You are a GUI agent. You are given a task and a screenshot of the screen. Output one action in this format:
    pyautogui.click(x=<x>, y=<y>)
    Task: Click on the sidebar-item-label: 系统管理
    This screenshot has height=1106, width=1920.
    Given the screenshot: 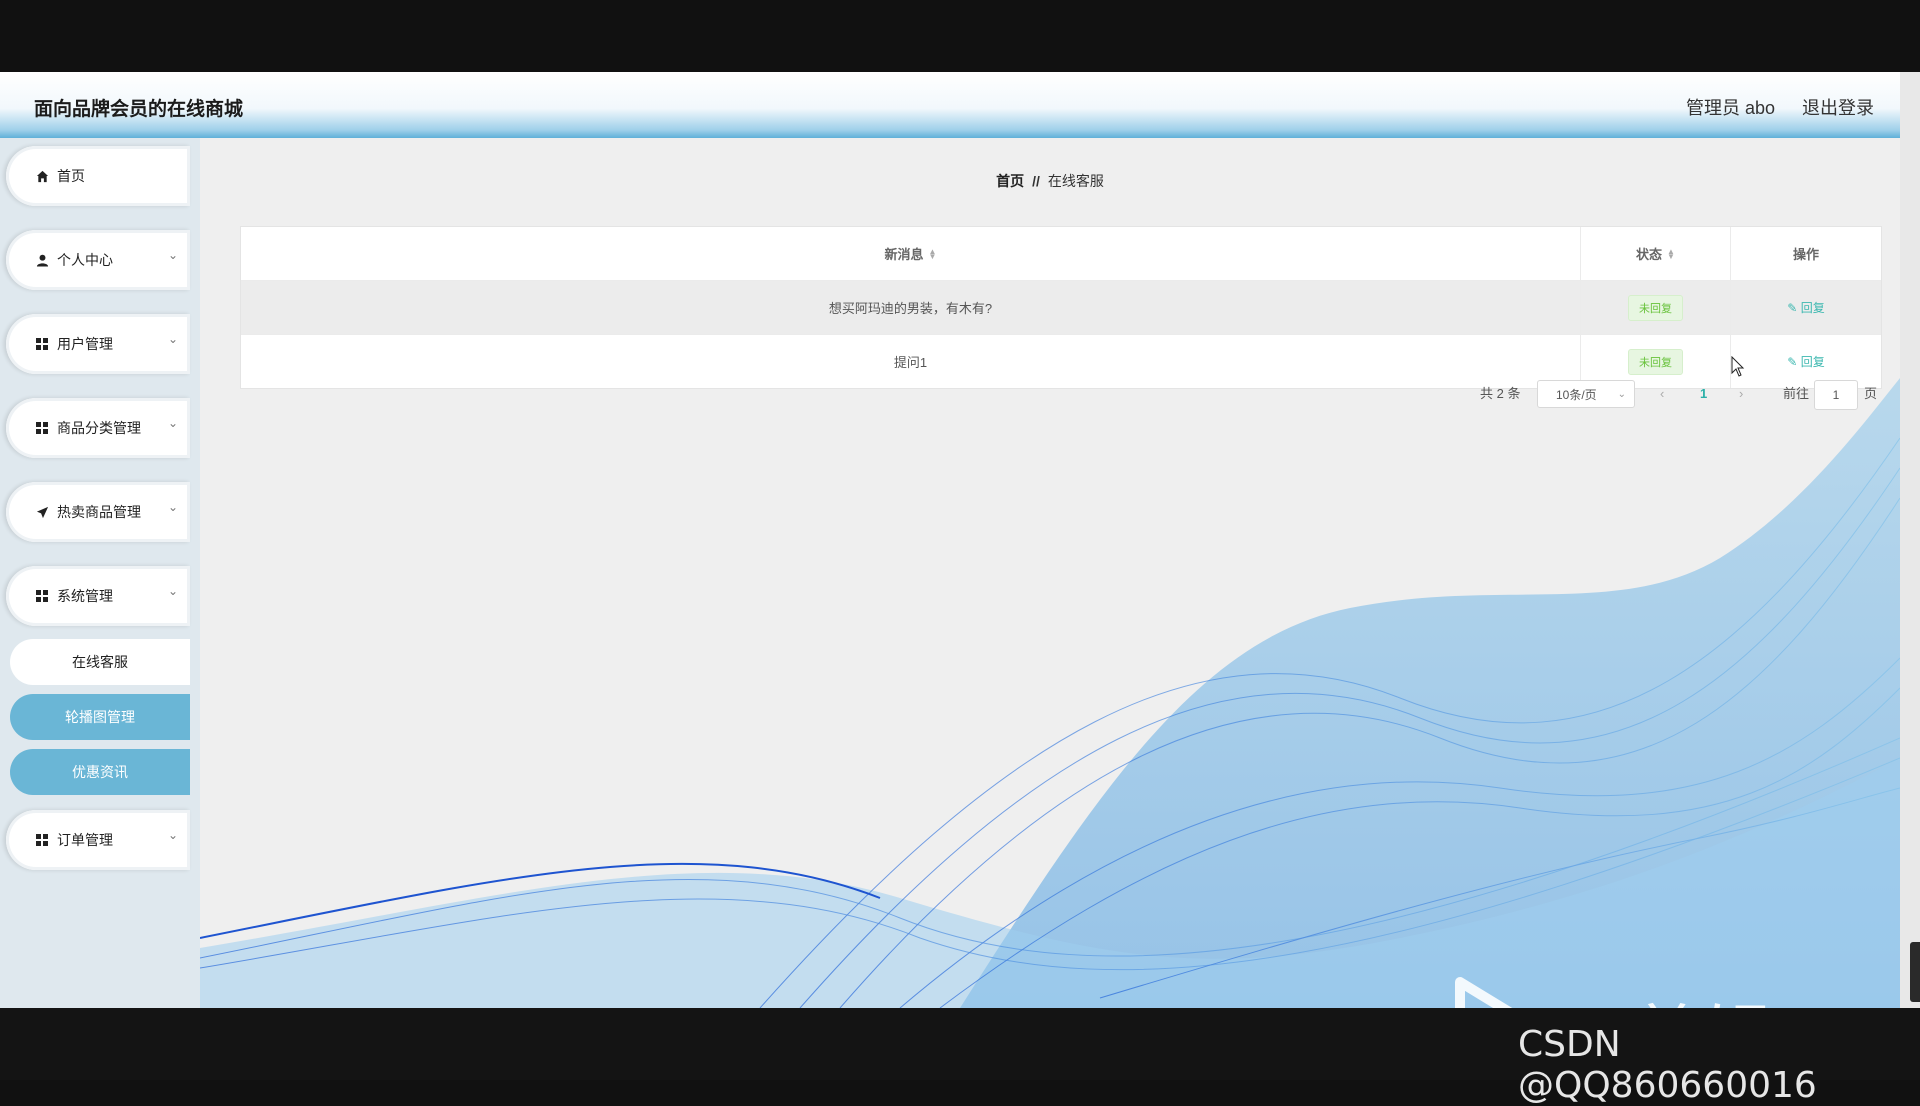 What is the action you would take?
    pyautogui.click(x=85, y=596)
    